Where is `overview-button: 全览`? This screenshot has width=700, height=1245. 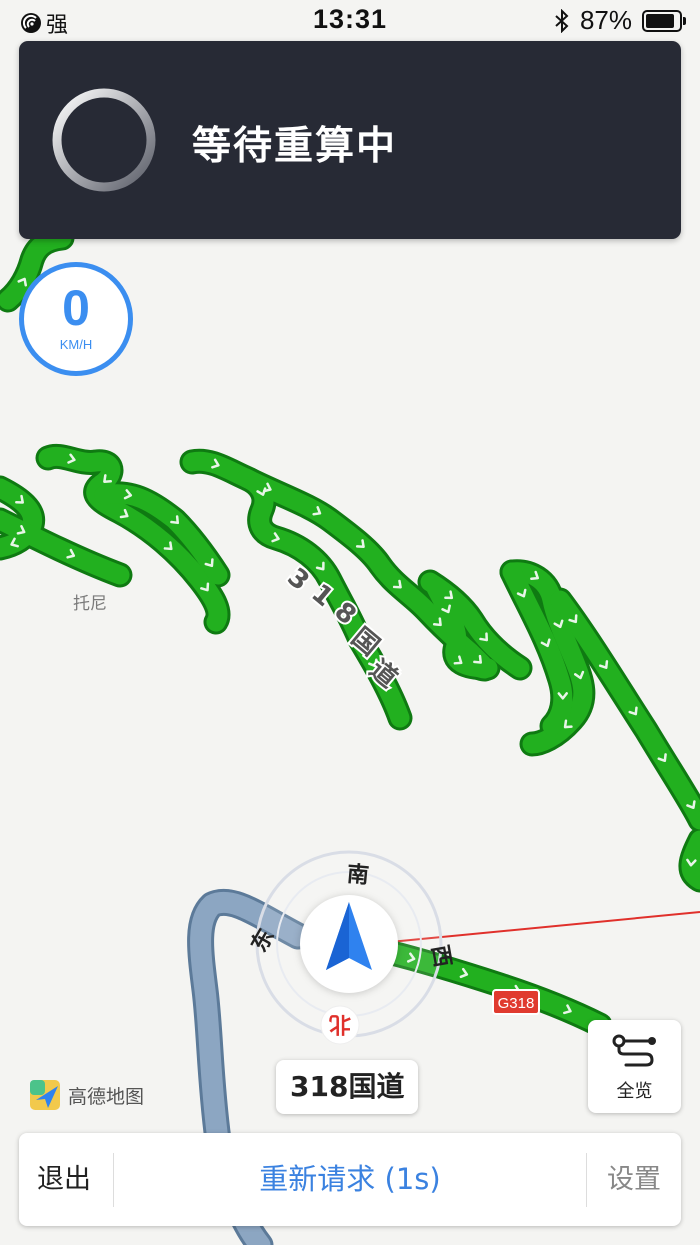 overview-button: 全览 is located at coordinates (634, 1066).